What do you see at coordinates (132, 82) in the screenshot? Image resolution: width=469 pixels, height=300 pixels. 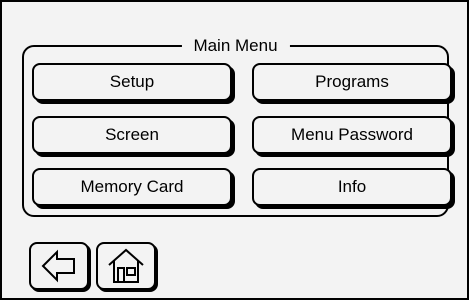 I see `setup-button: Setup` at bounding box center [132, 82].